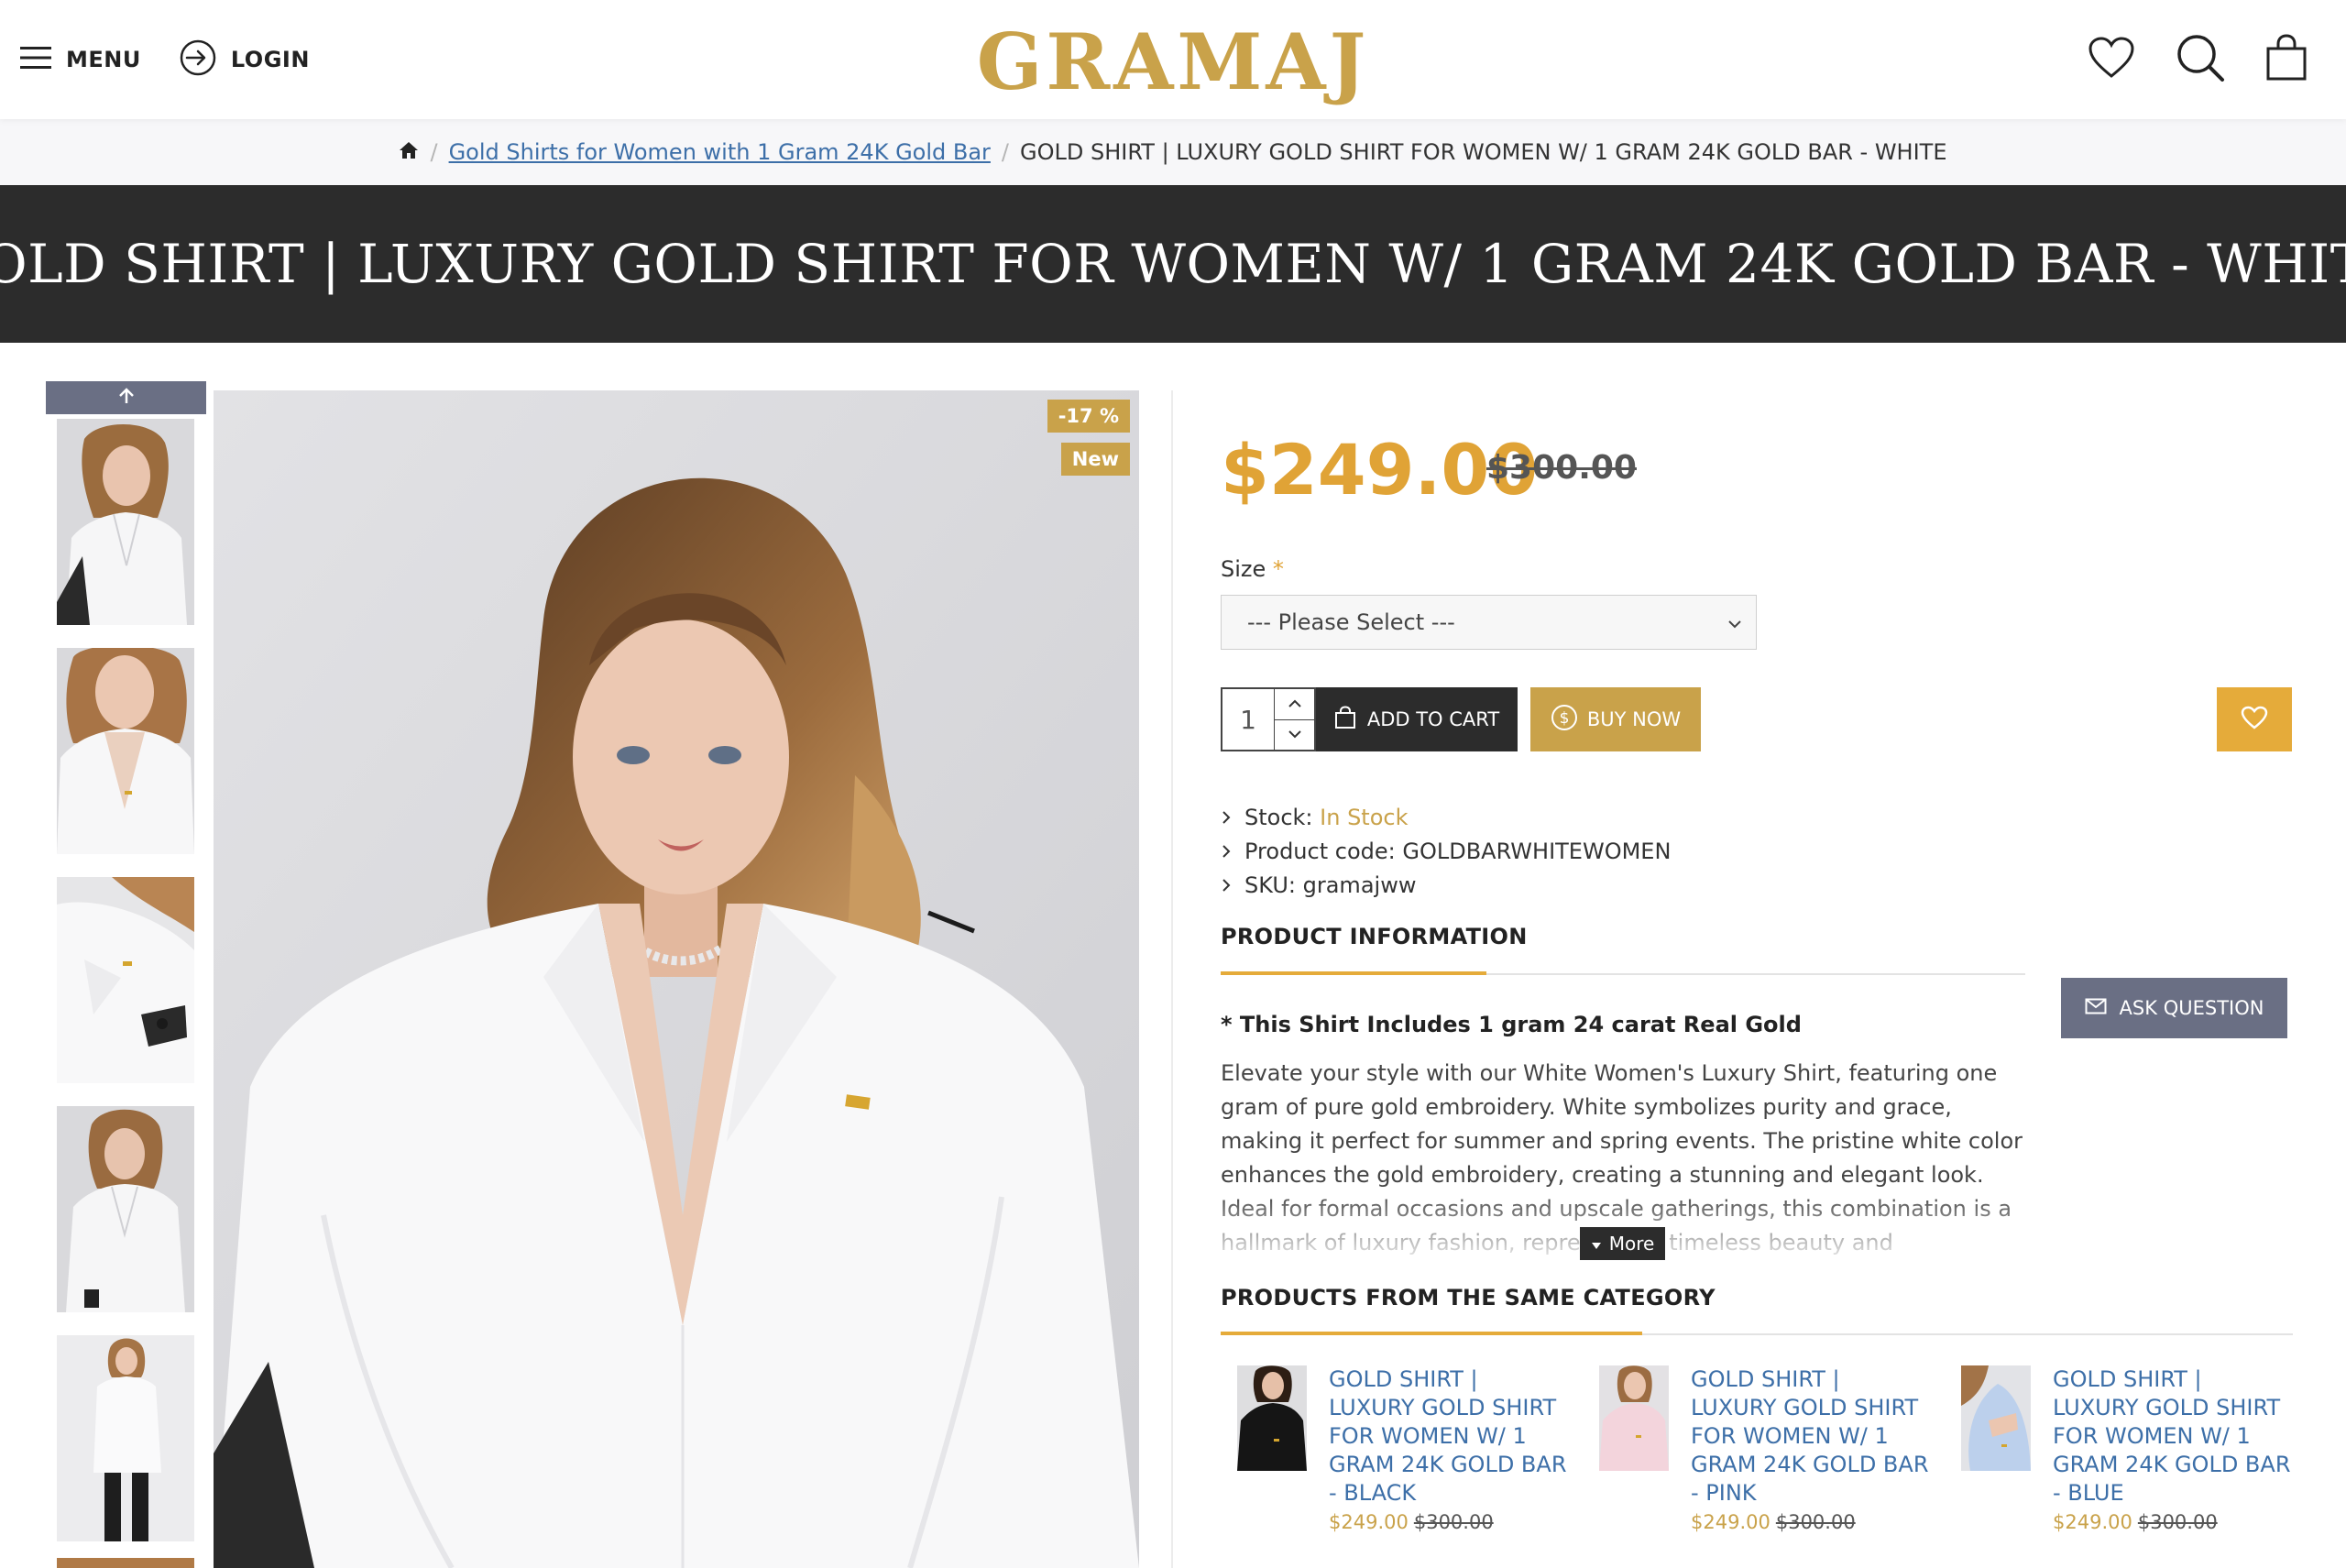 This screenshot has height=1568, width=2346. I want to click on tab-product-information: PRODUCT INFORMATION, so click(1374, 936).